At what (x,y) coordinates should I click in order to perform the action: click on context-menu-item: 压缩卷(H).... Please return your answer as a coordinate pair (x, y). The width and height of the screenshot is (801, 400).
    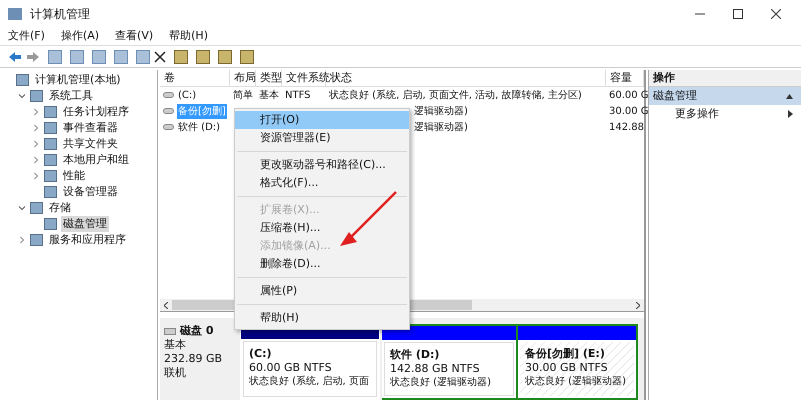
    Looking at the image, I should click on (322, 228).